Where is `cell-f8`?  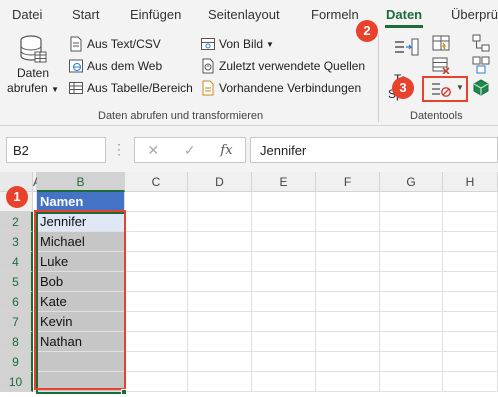 cell-f8 is located at coordinates (348, 342).